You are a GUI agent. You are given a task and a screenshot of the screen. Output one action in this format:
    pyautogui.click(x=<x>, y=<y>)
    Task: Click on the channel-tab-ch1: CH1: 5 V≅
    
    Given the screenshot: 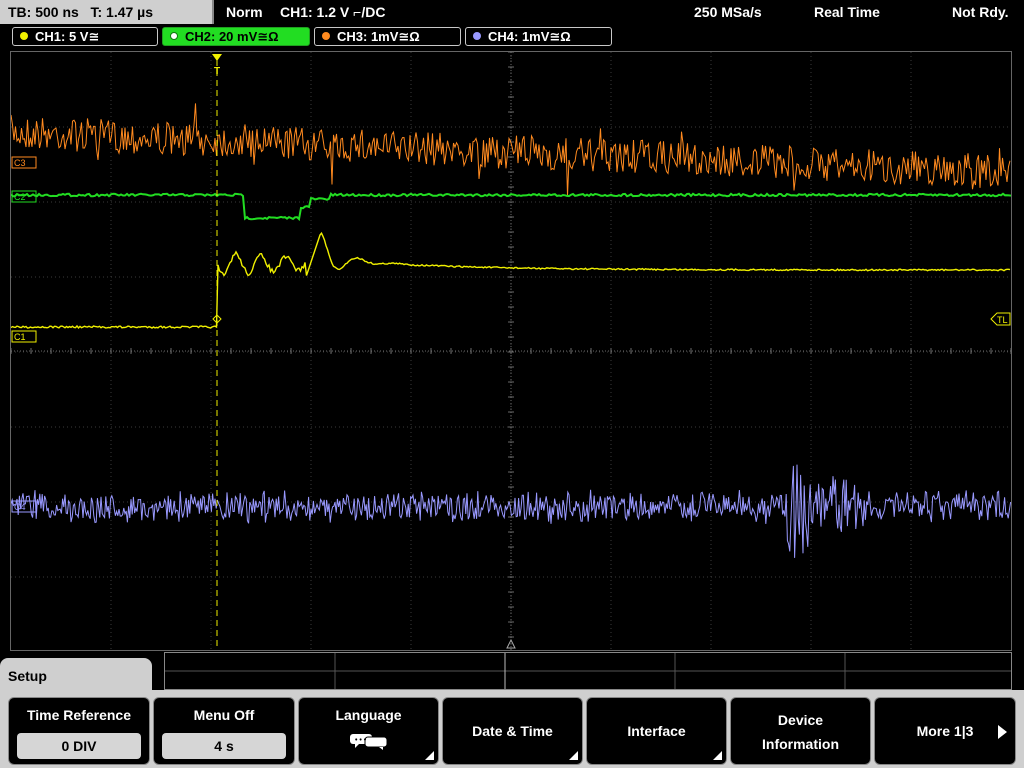 What is the action you would take?
    pyautogui.click(x=85, y=36)
    